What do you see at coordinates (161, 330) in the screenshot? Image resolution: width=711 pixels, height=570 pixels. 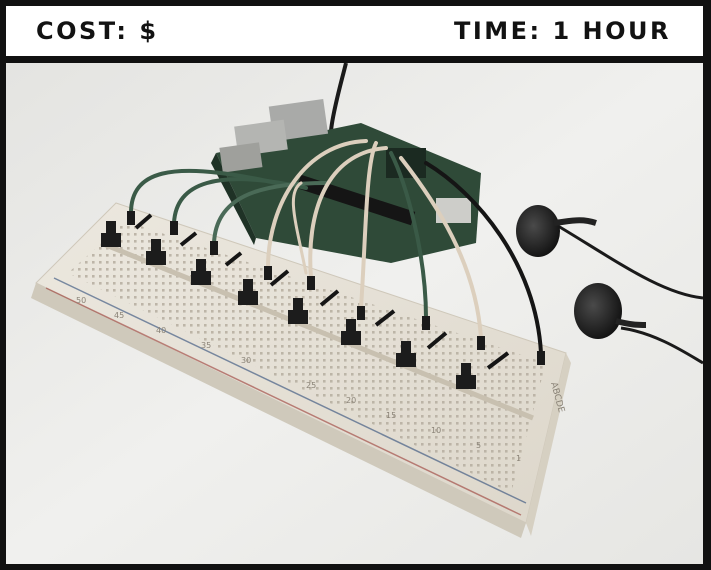 I see `board-number: 40` at bounding box center [161, 330].